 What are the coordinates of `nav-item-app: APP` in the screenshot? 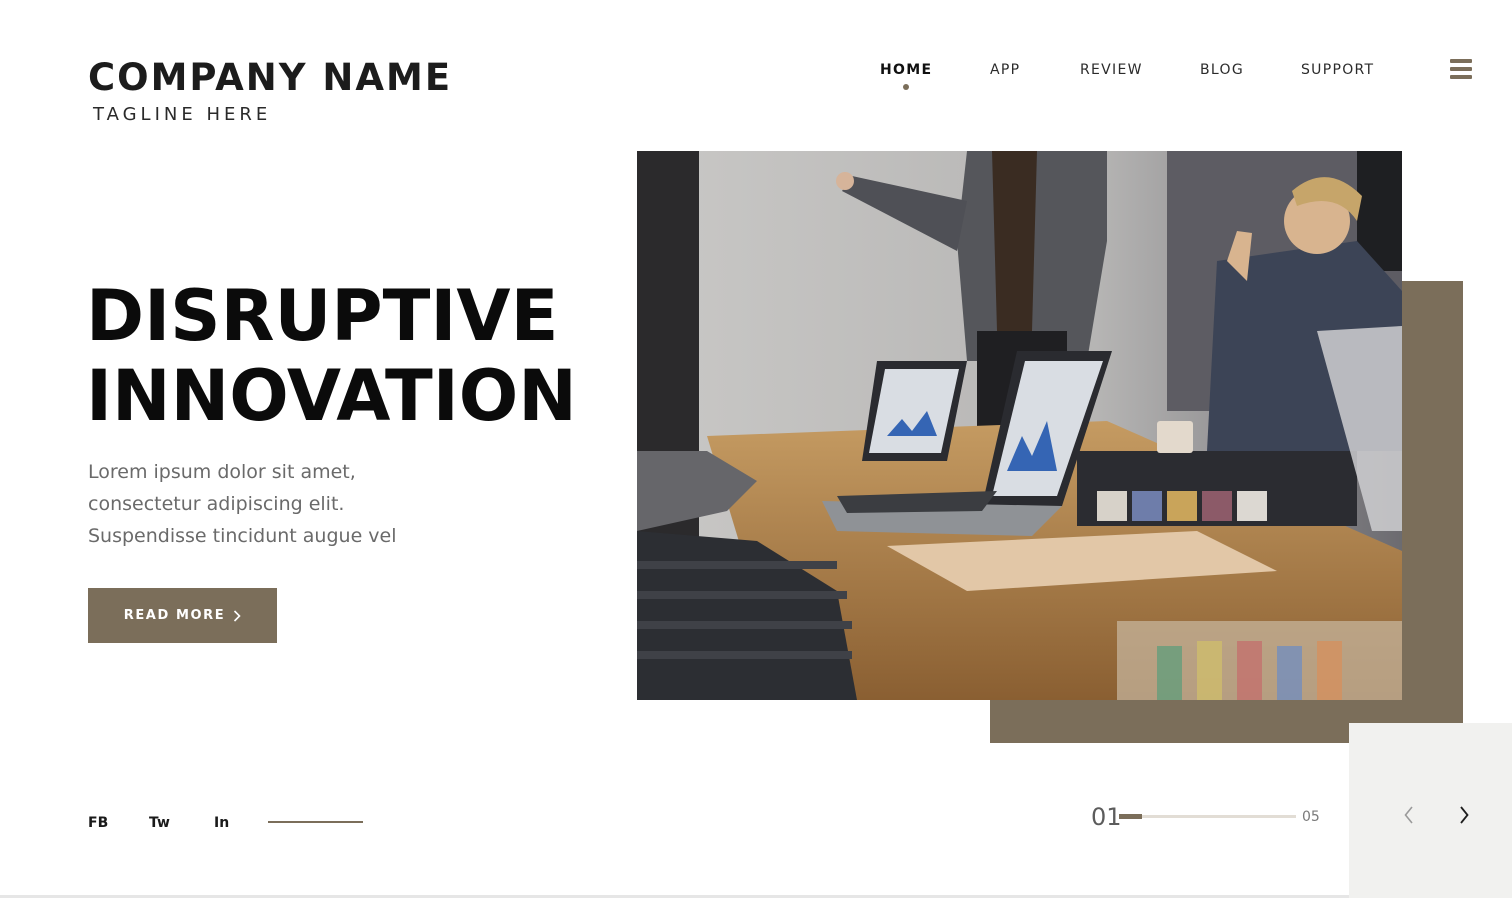 It's located at (1005, 70).